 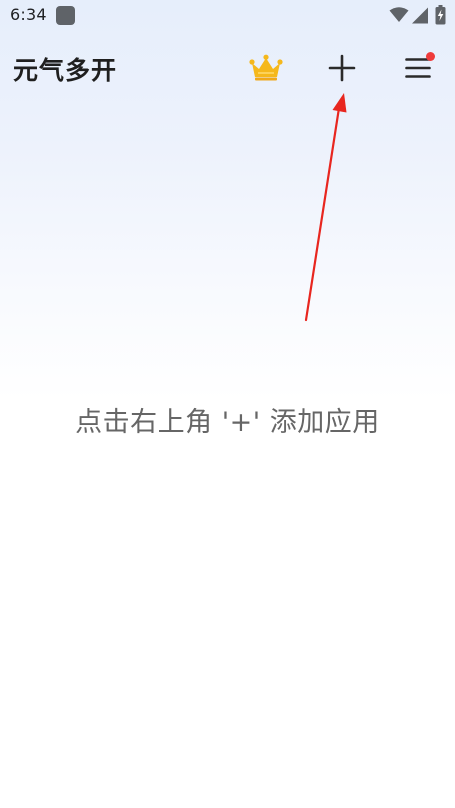 I want to click on cell-signal-icon, so click(x=420, y=17).